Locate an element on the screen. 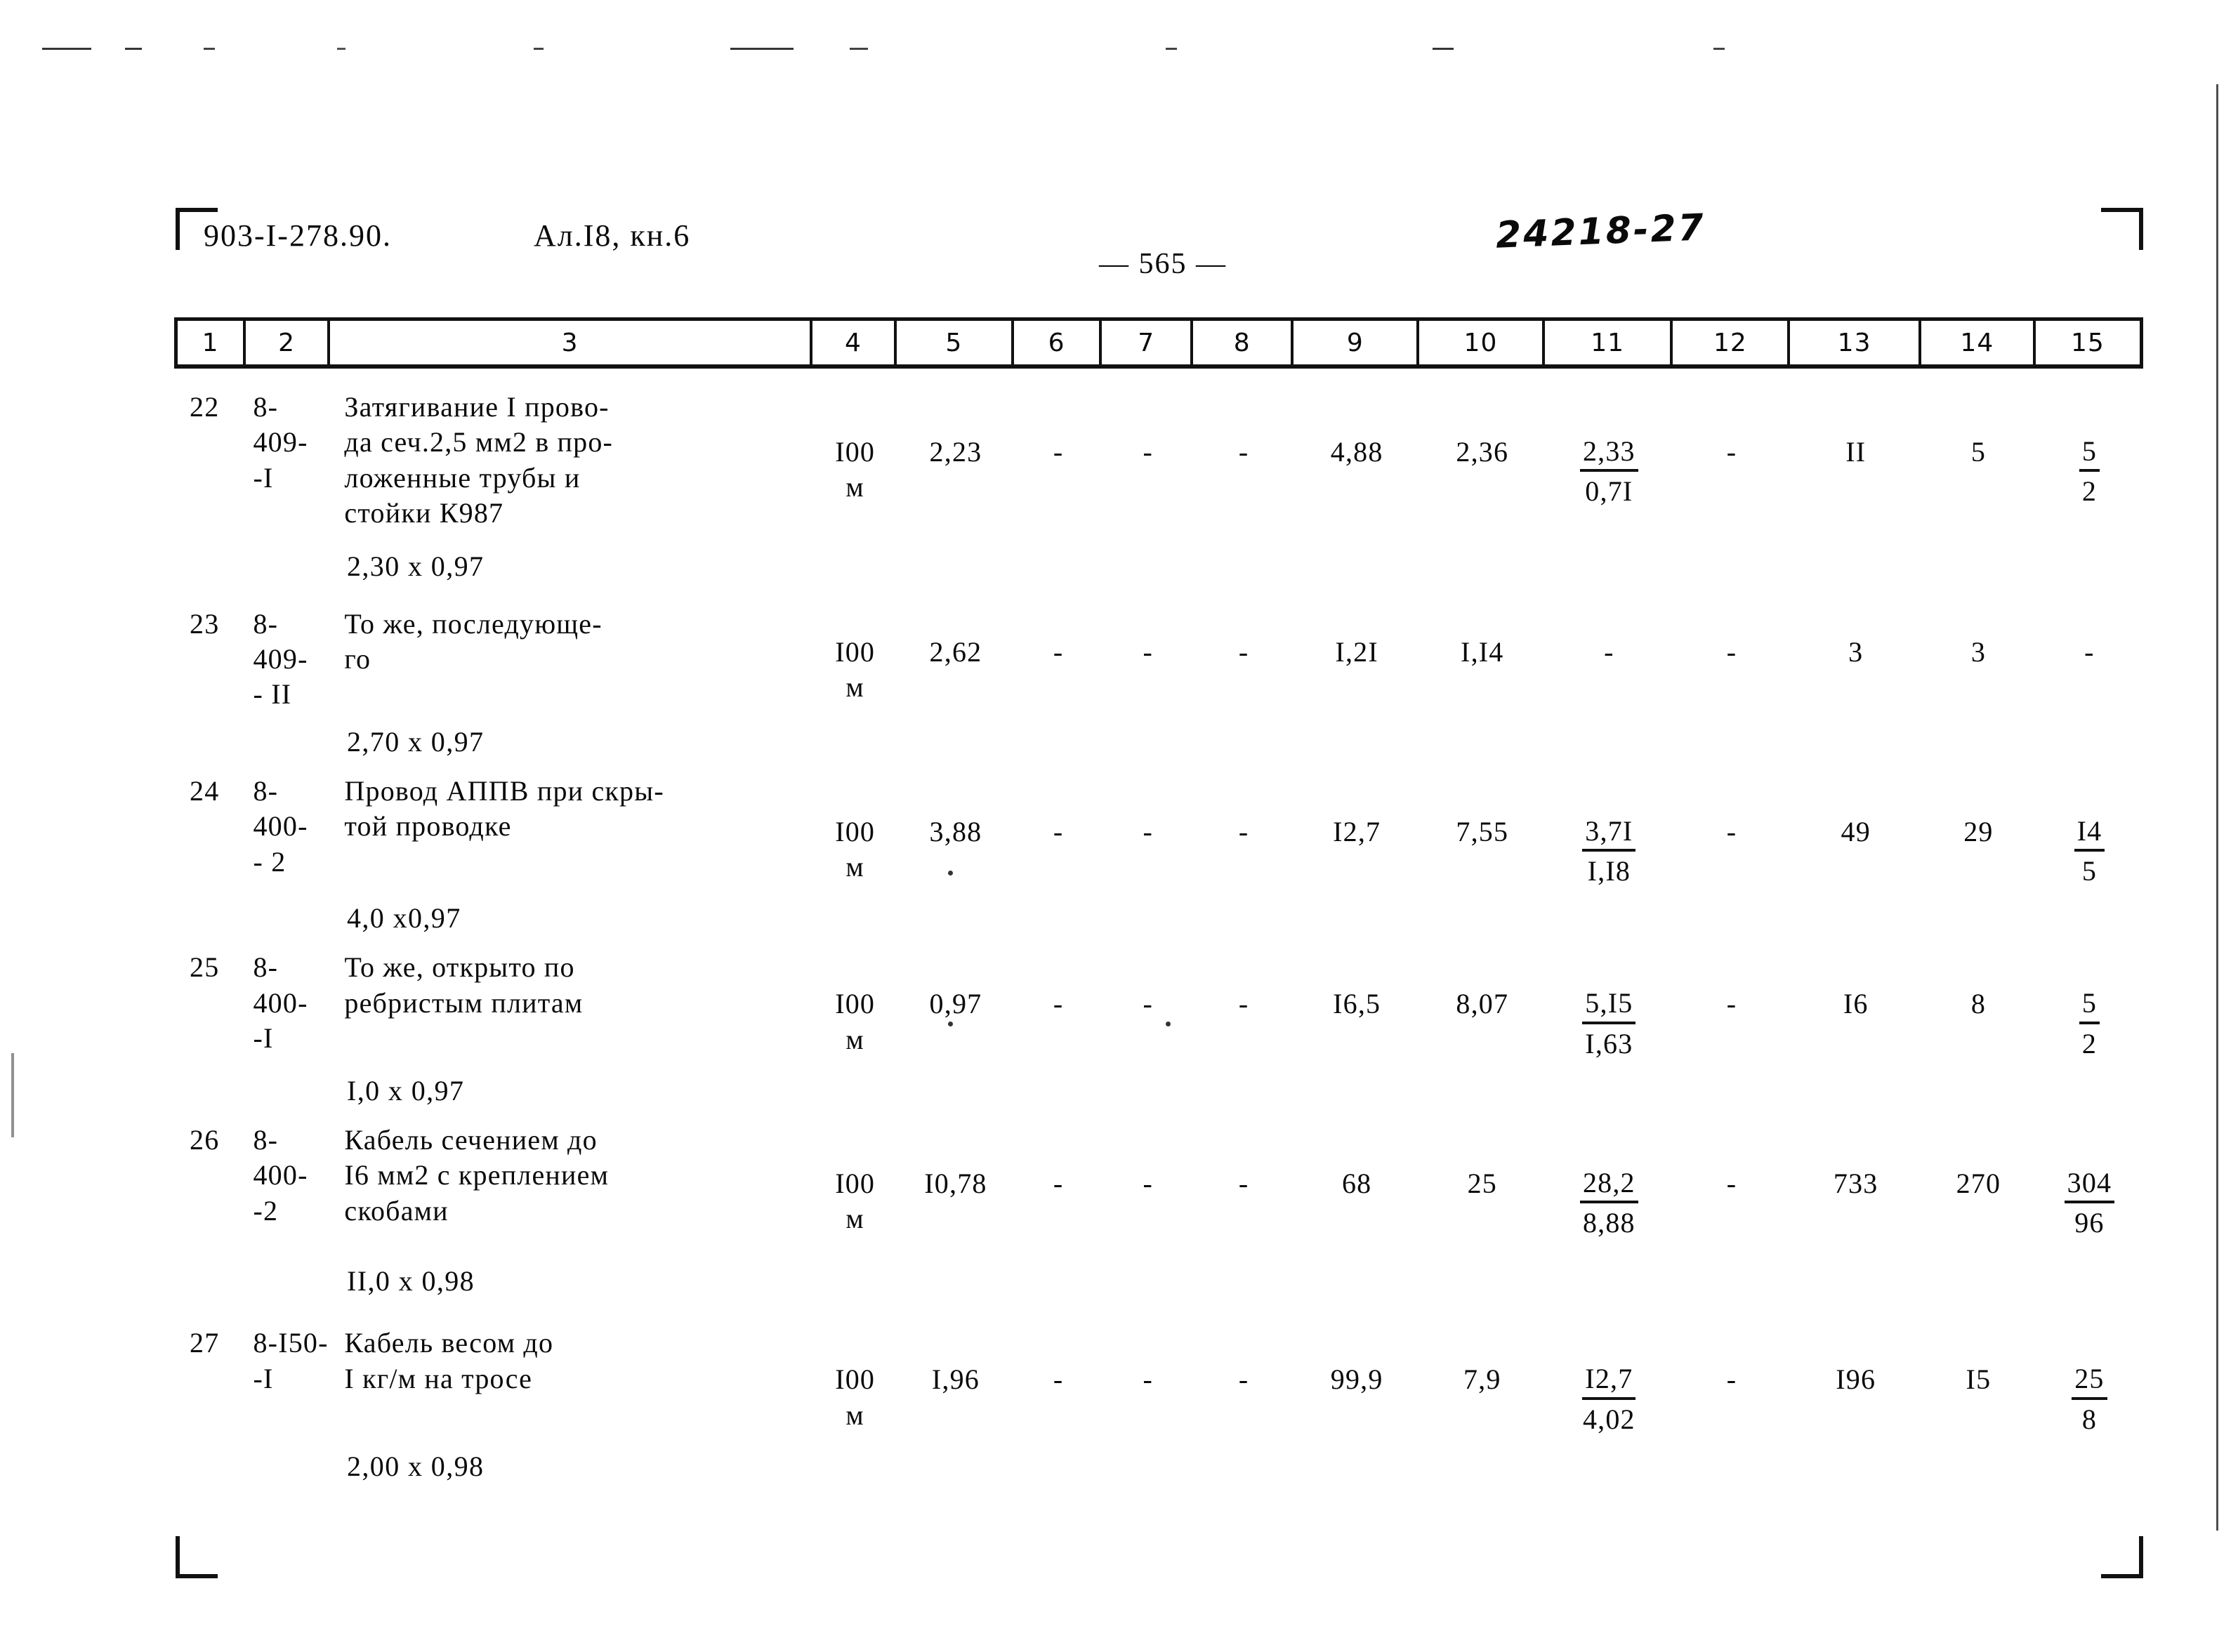 This screenshot has width=2238, height=1652. page-number: — 565 — is located at coordinates (1163, 264).